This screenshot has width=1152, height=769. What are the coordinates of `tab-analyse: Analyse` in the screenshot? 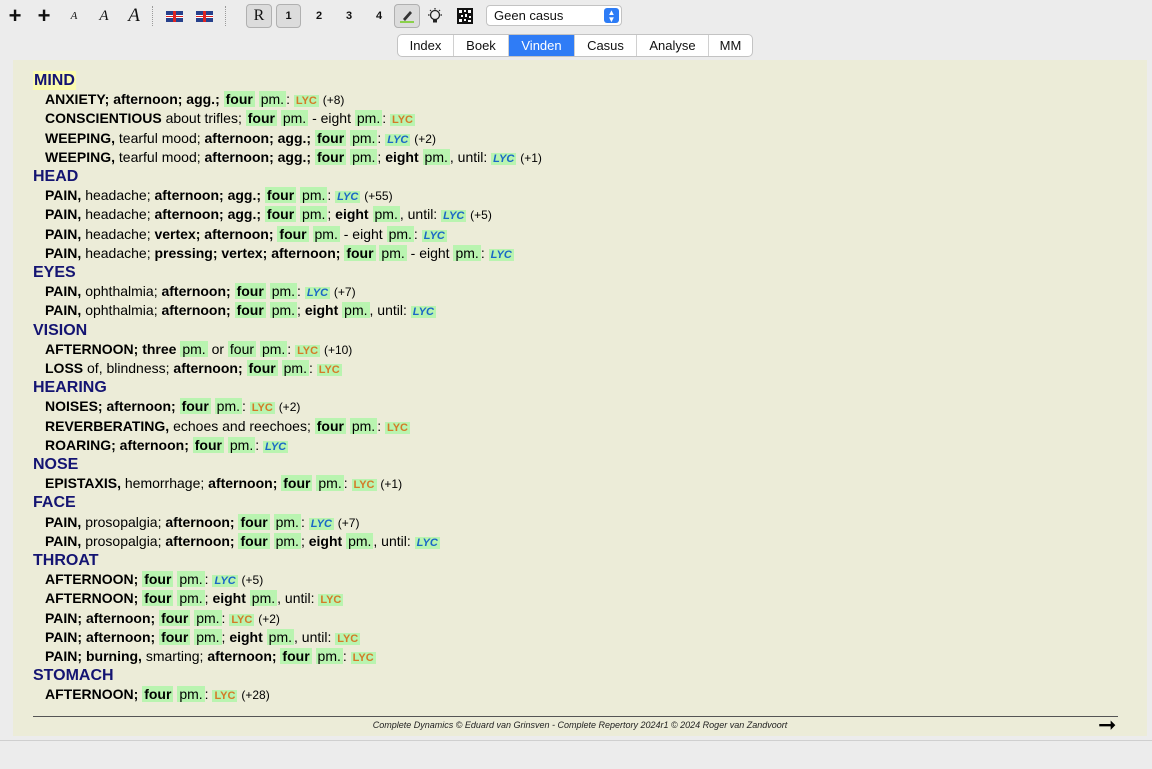 It's located at (672, 45).